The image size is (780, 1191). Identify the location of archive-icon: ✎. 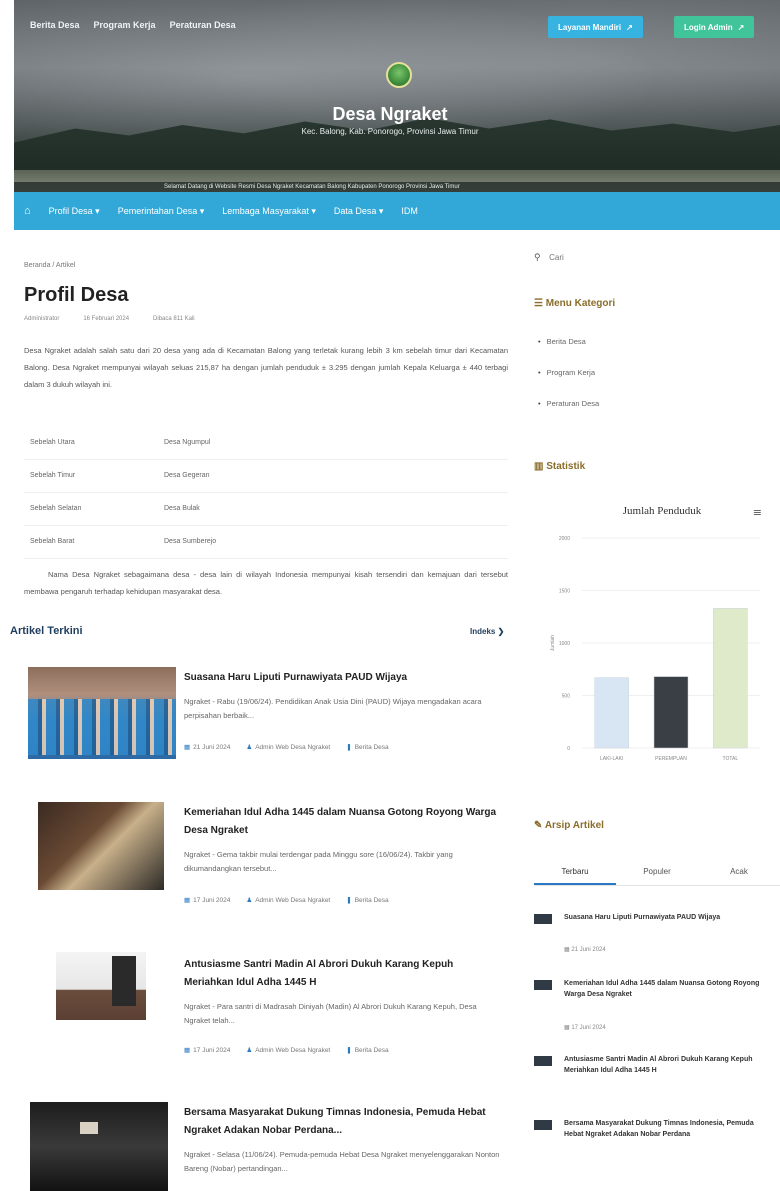
(538, 825).